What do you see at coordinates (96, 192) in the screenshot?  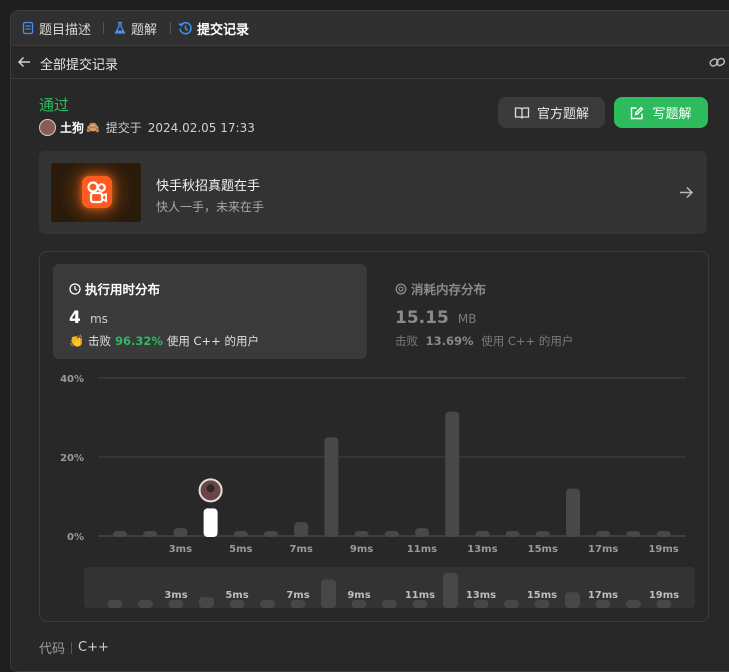 I see `promo-image` at bounding box center [96, 192].